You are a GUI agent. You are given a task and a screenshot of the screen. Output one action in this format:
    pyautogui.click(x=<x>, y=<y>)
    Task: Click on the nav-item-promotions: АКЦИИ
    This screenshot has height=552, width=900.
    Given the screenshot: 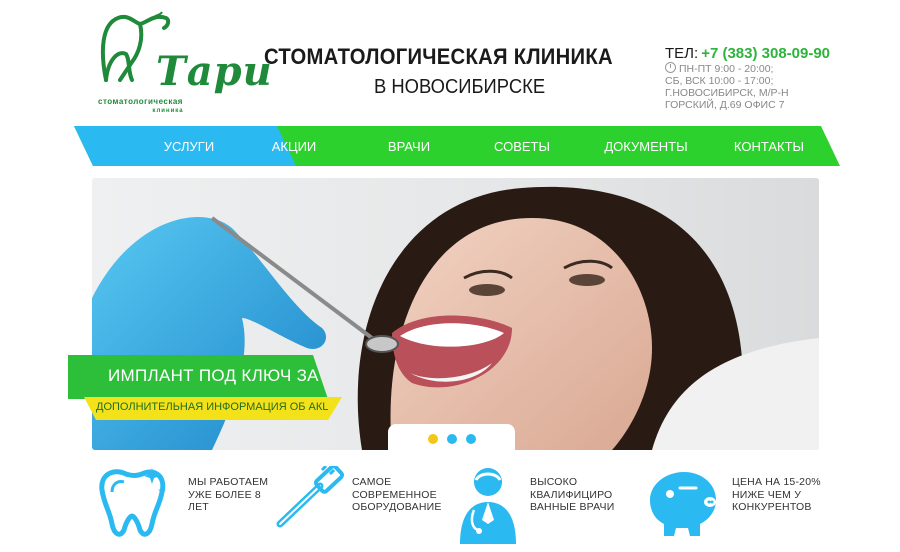 What is the action you would take?
    pyautogui.click(x=294, y=146)
    